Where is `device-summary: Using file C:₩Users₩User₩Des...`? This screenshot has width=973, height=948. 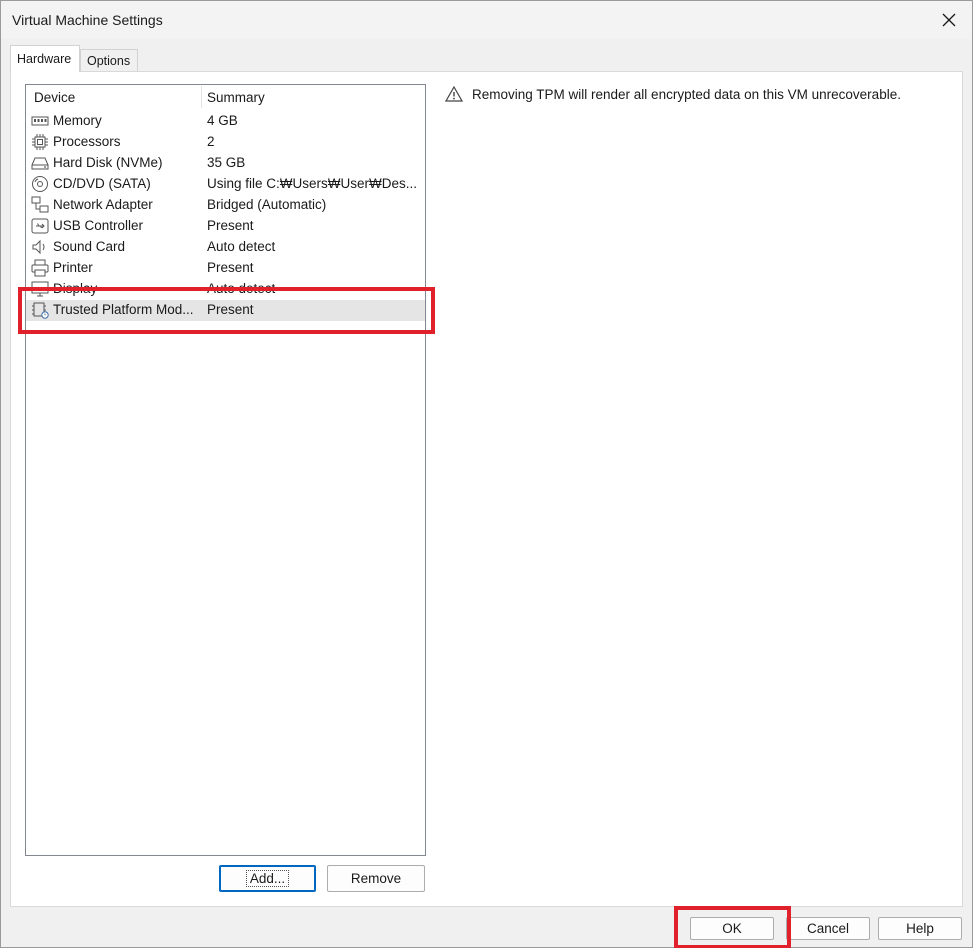
device-summary: Using file C:₩Users₩User₩Des... is located at coordinates (312, 183).